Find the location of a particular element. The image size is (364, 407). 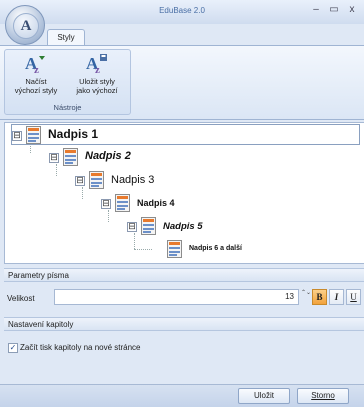

italic-button: I is located at coordinates (336, 297).